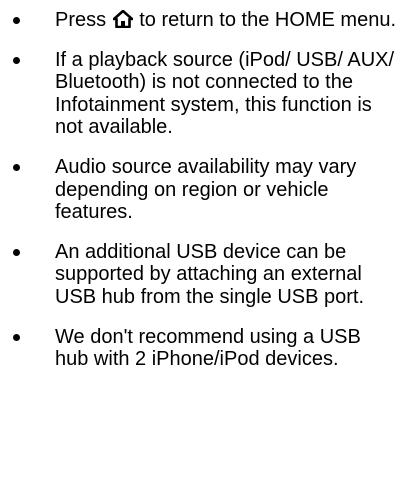 The height and width of the screenshot is (503, 406). Describe the element at coordinates (122, 19) in the screenshot. I see `home-icon` at that location.